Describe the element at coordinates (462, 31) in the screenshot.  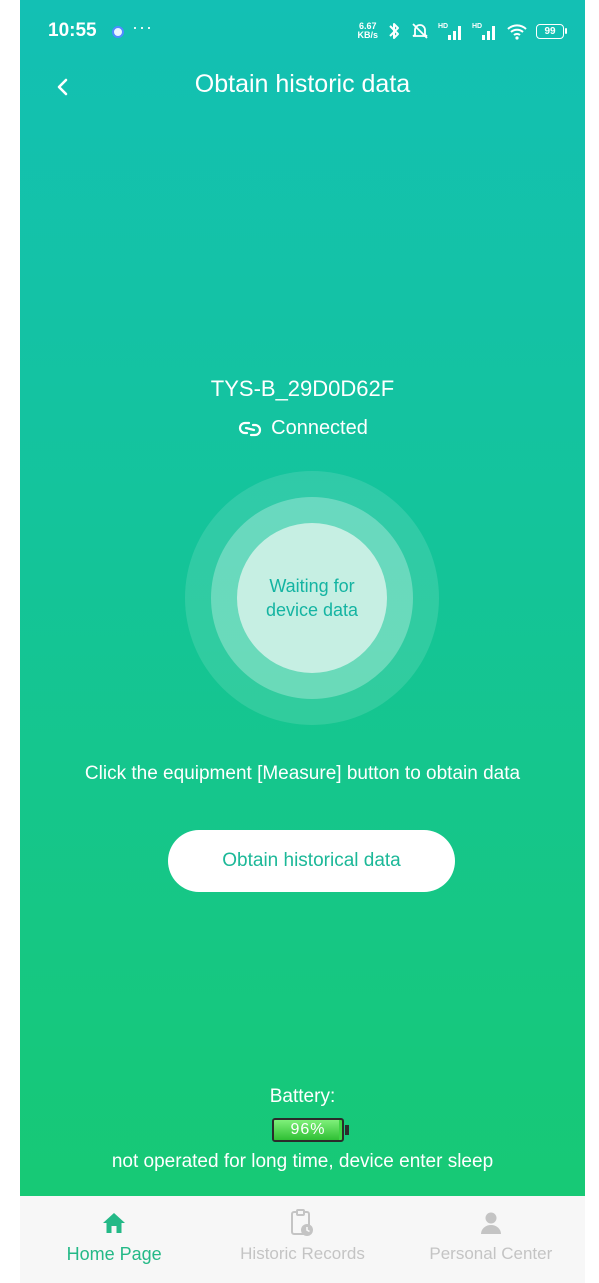
I see `status-icons: 6.67 KB/s HD HD 99` at that location.